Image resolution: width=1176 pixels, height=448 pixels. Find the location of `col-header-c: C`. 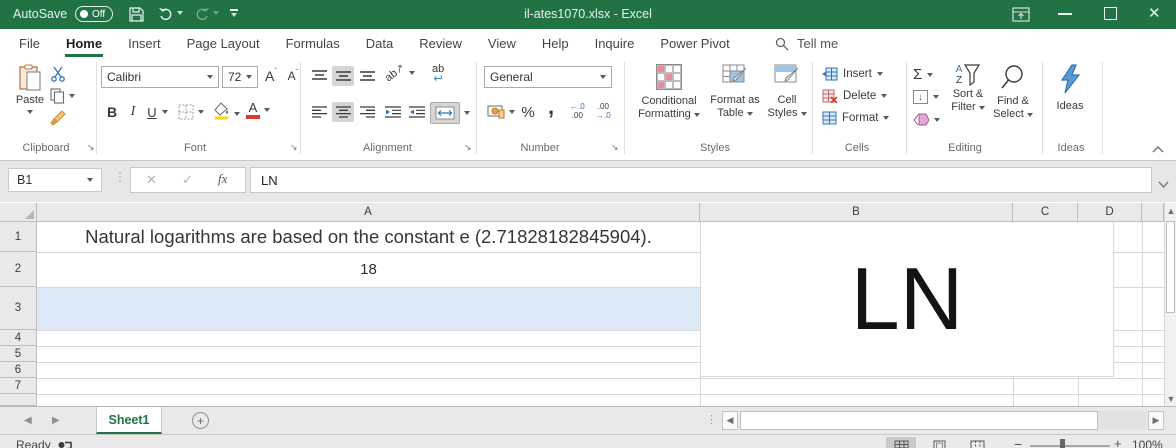

col-header-c: C is located at coordinates (1045, 212).